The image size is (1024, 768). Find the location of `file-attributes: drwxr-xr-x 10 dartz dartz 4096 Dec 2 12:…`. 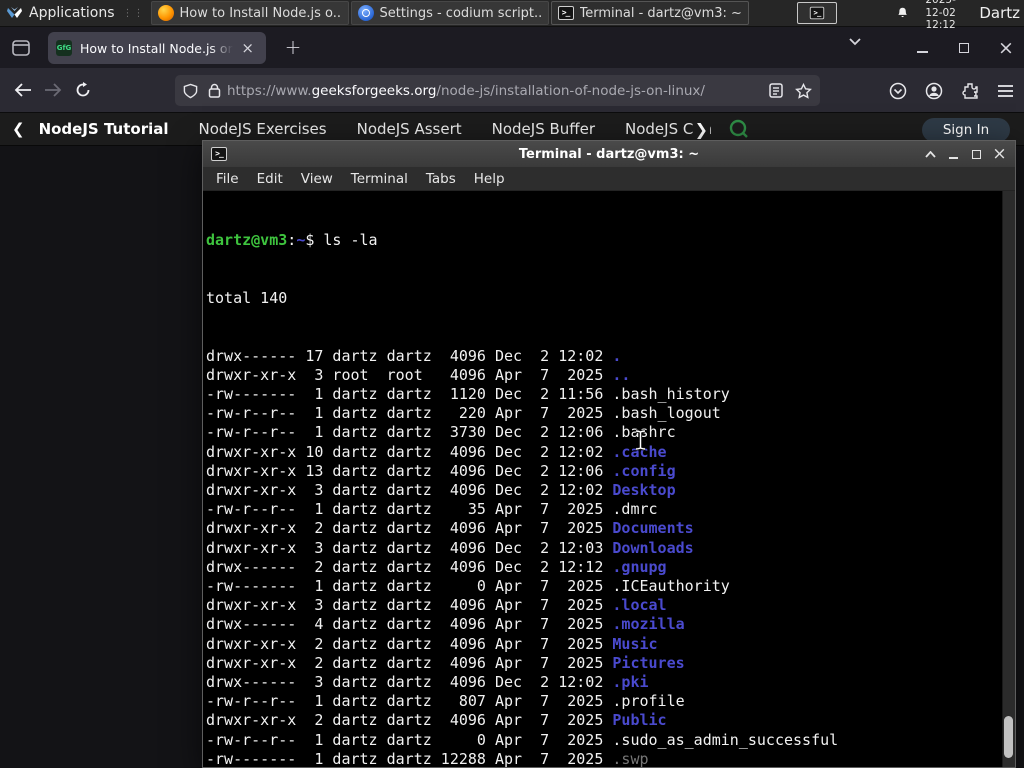

file-attributes: drwxr-xr-x 10 dartz dartz 4096 Dec 2 12:… is located at coordinates (409, 451).